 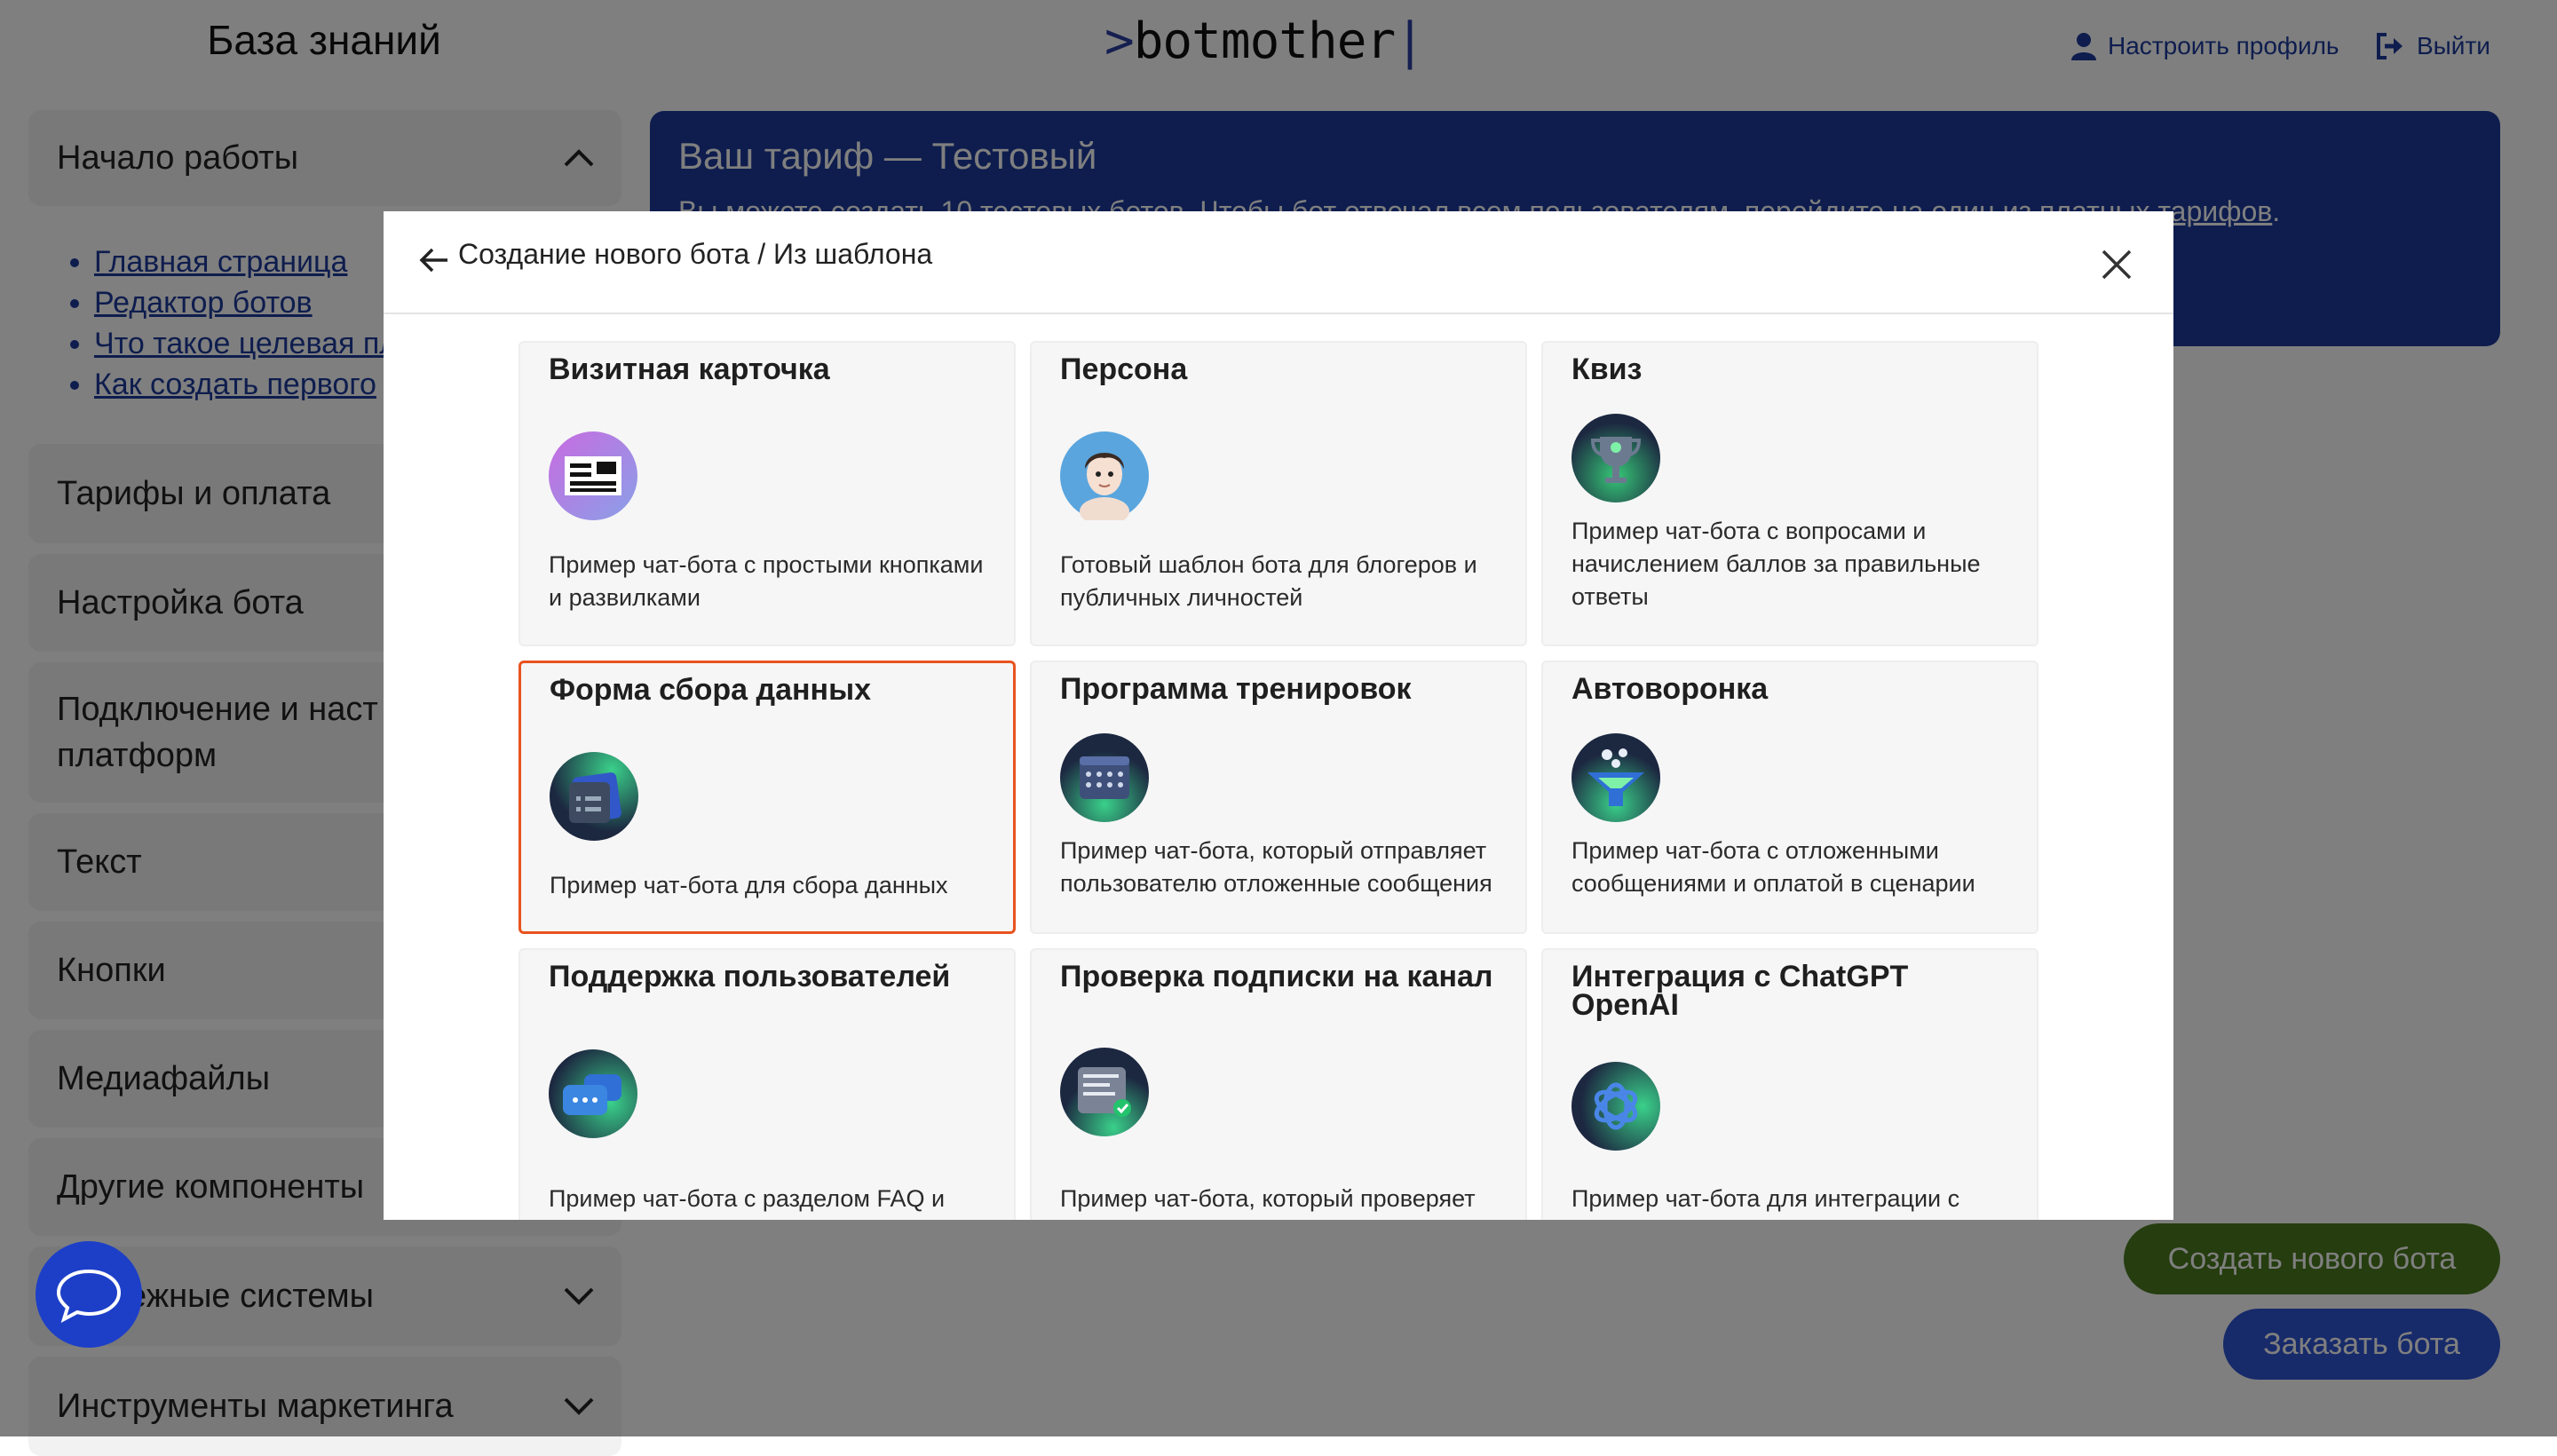 I want to click on form-icon, so click(x=594, y=796).